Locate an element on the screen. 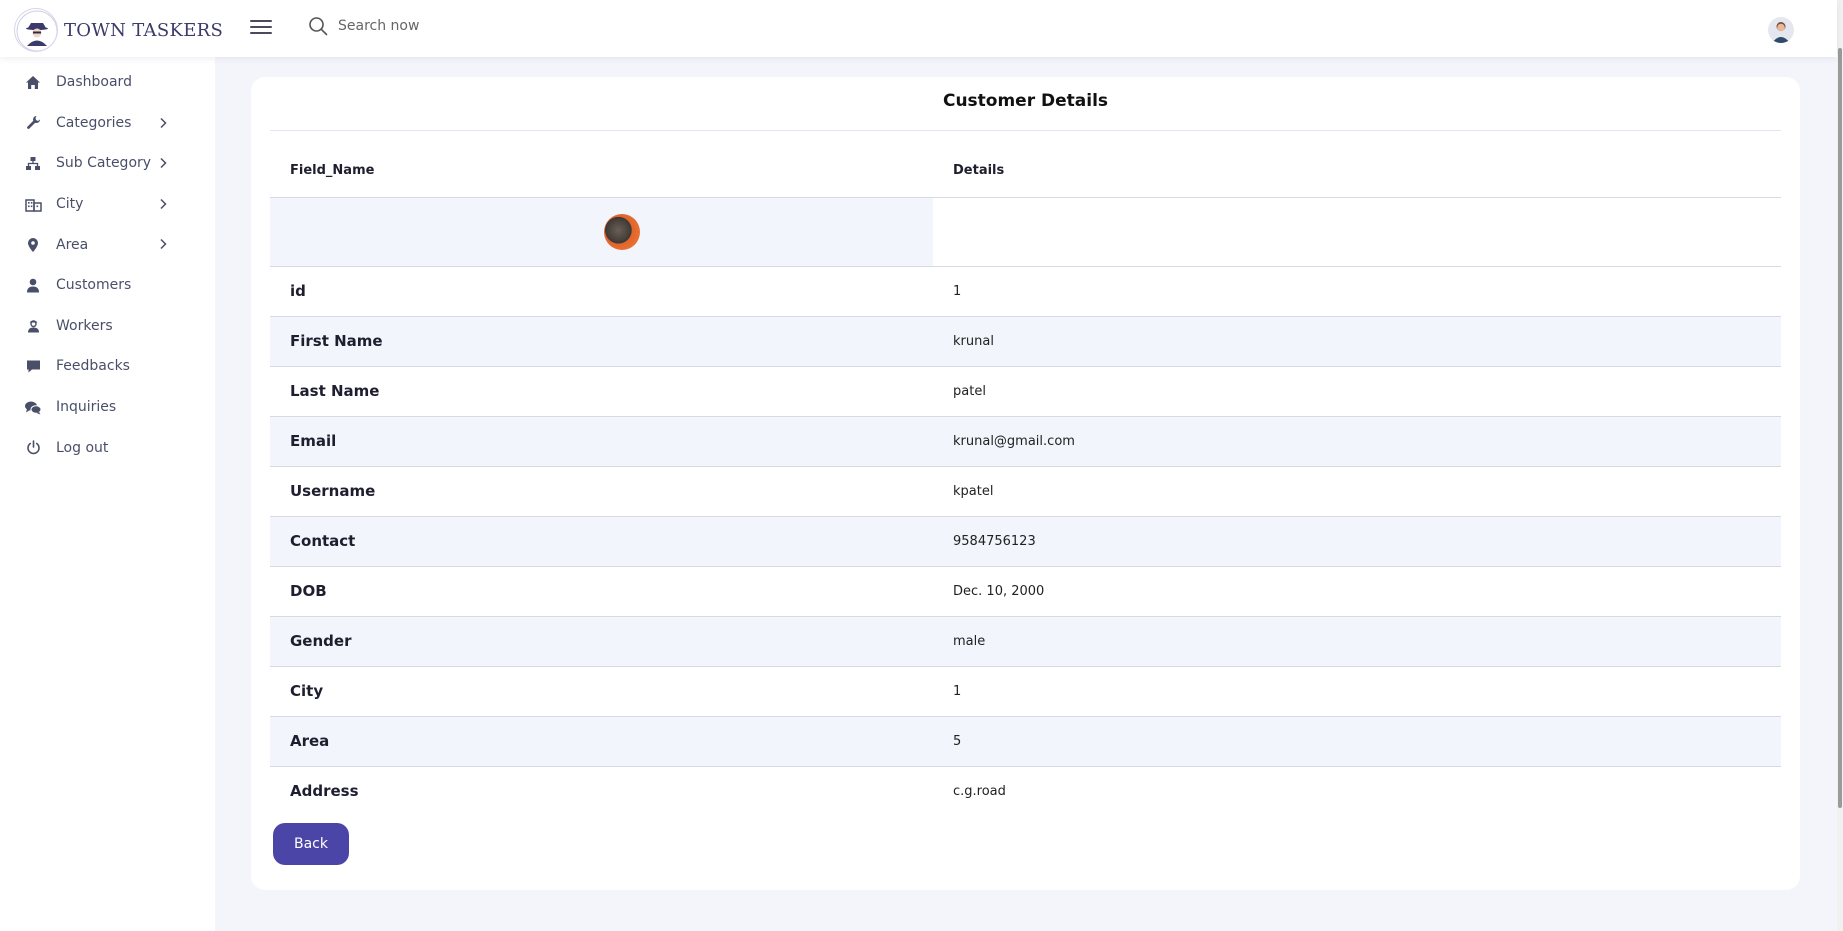 This screenshot has height=931, width=1843. user-icon is located at coordinates (33, 285).